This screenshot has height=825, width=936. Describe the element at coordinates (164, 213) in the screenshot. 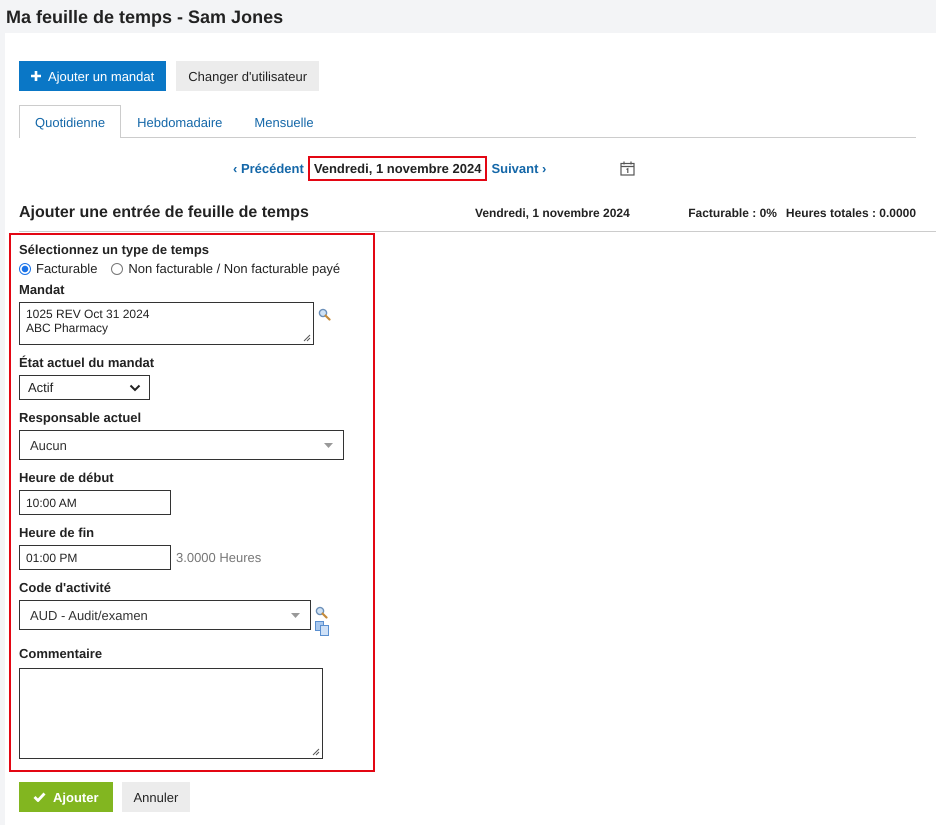

I see `section-title: Ajouter une entrée de feuille de temps` at that location.